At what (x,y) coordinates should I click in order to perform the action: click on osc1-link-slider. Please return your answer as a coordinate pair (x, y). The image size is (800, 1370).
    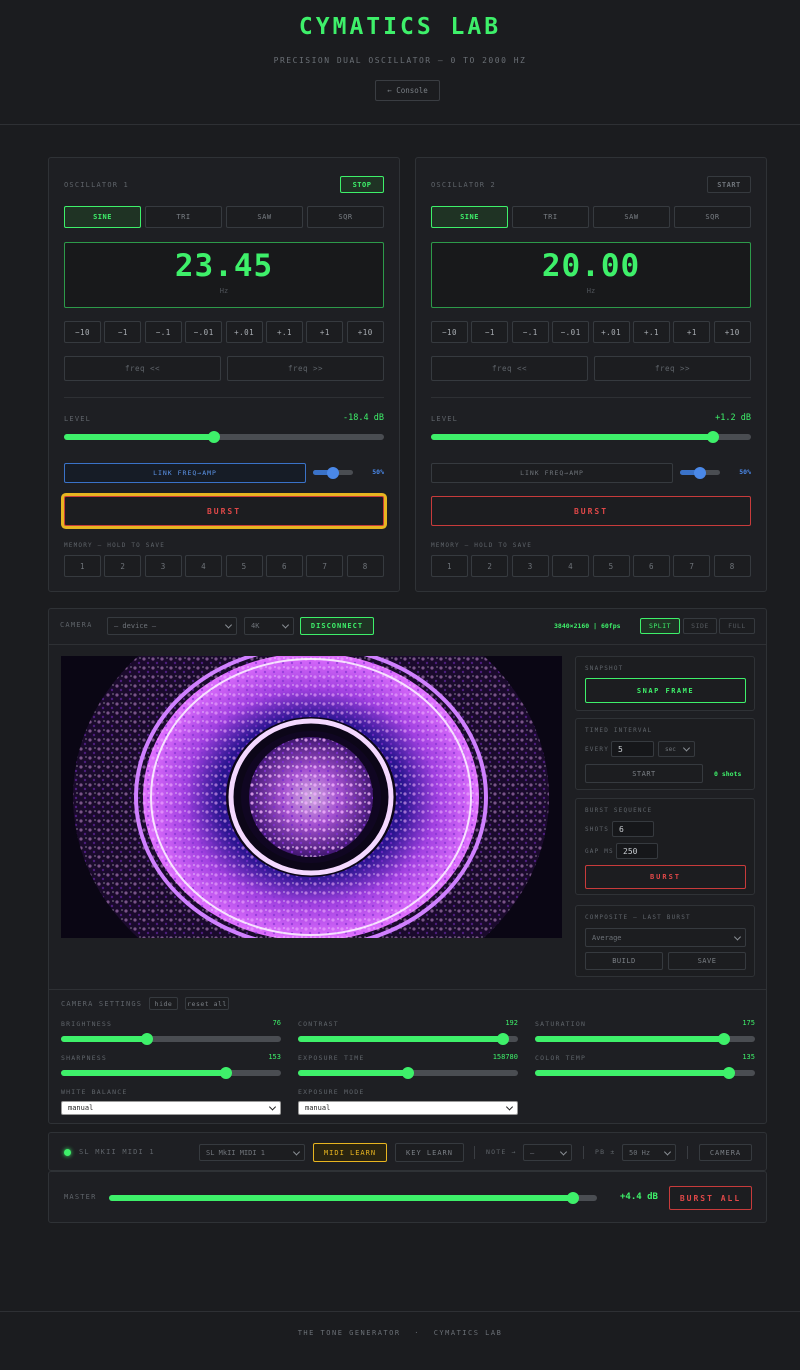
    Looking at the image, I should click on (333, 472).